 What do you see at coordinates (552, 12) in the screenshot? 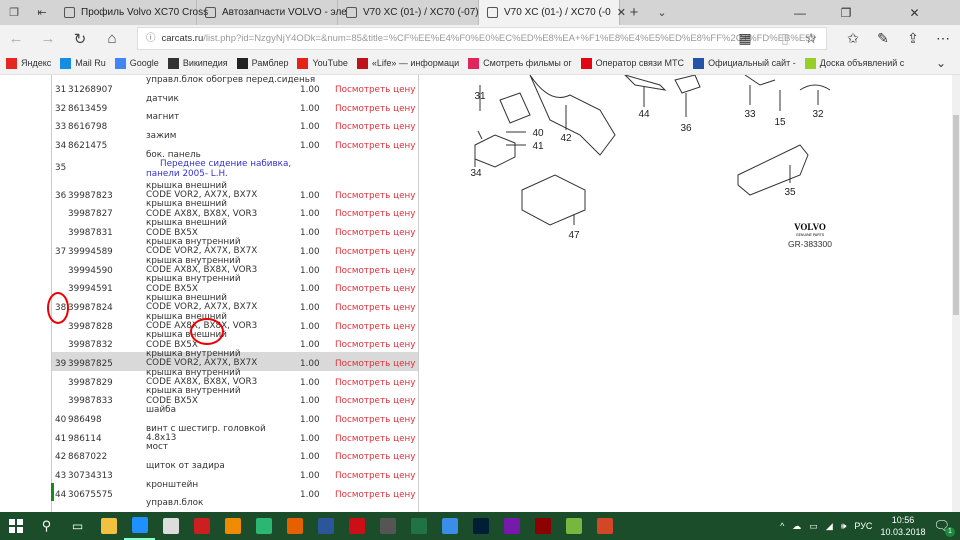
I see `tab-4: V70 XC (01-) / XC70 (-0 ✕` at bounding box center [552, 12].